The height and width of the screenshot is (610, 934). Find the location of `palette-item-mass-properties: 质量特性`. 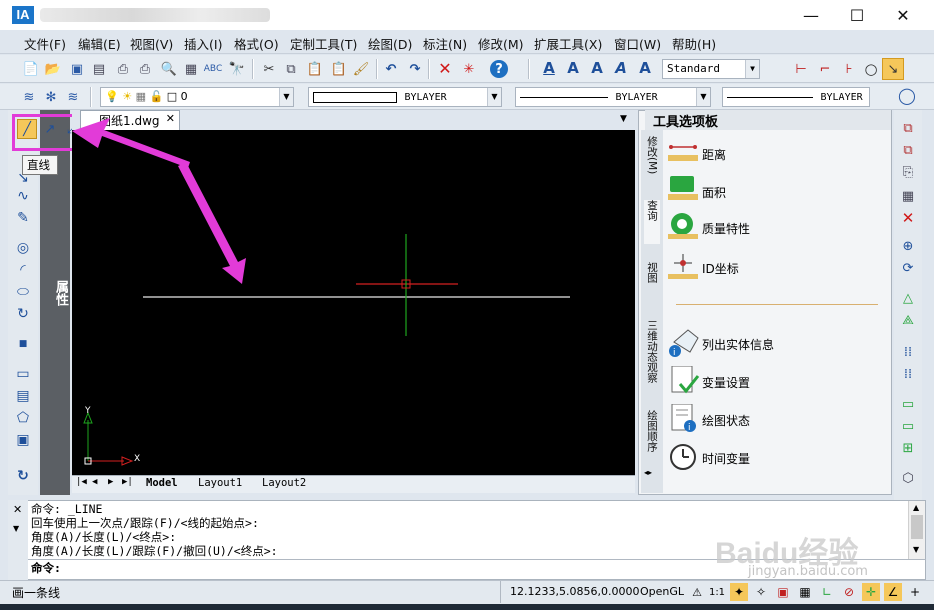

palette-item-mass-properties: 质量特性 is located at coordinates (778, 227).